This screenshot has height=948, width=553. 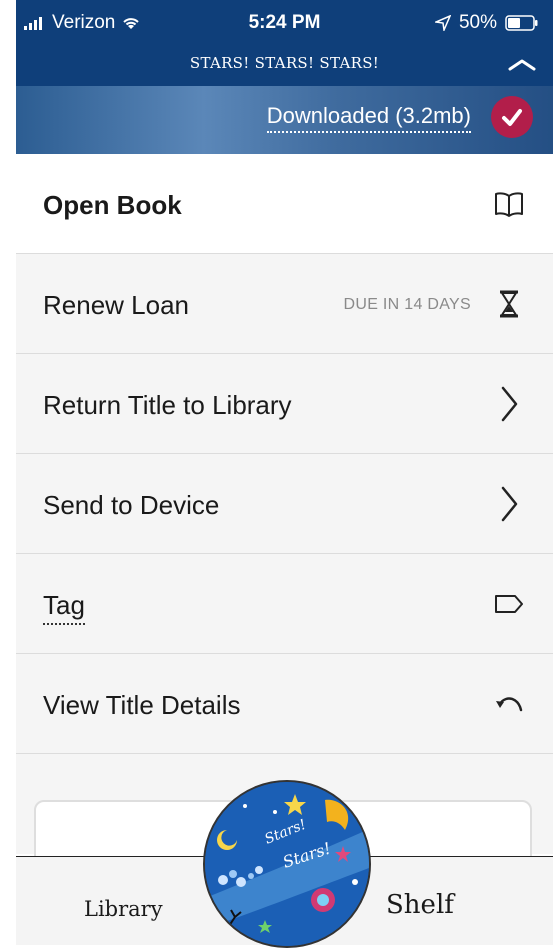 I want to click on menu-item-send-to-device: Send to Device, so click(x=284, y=504).